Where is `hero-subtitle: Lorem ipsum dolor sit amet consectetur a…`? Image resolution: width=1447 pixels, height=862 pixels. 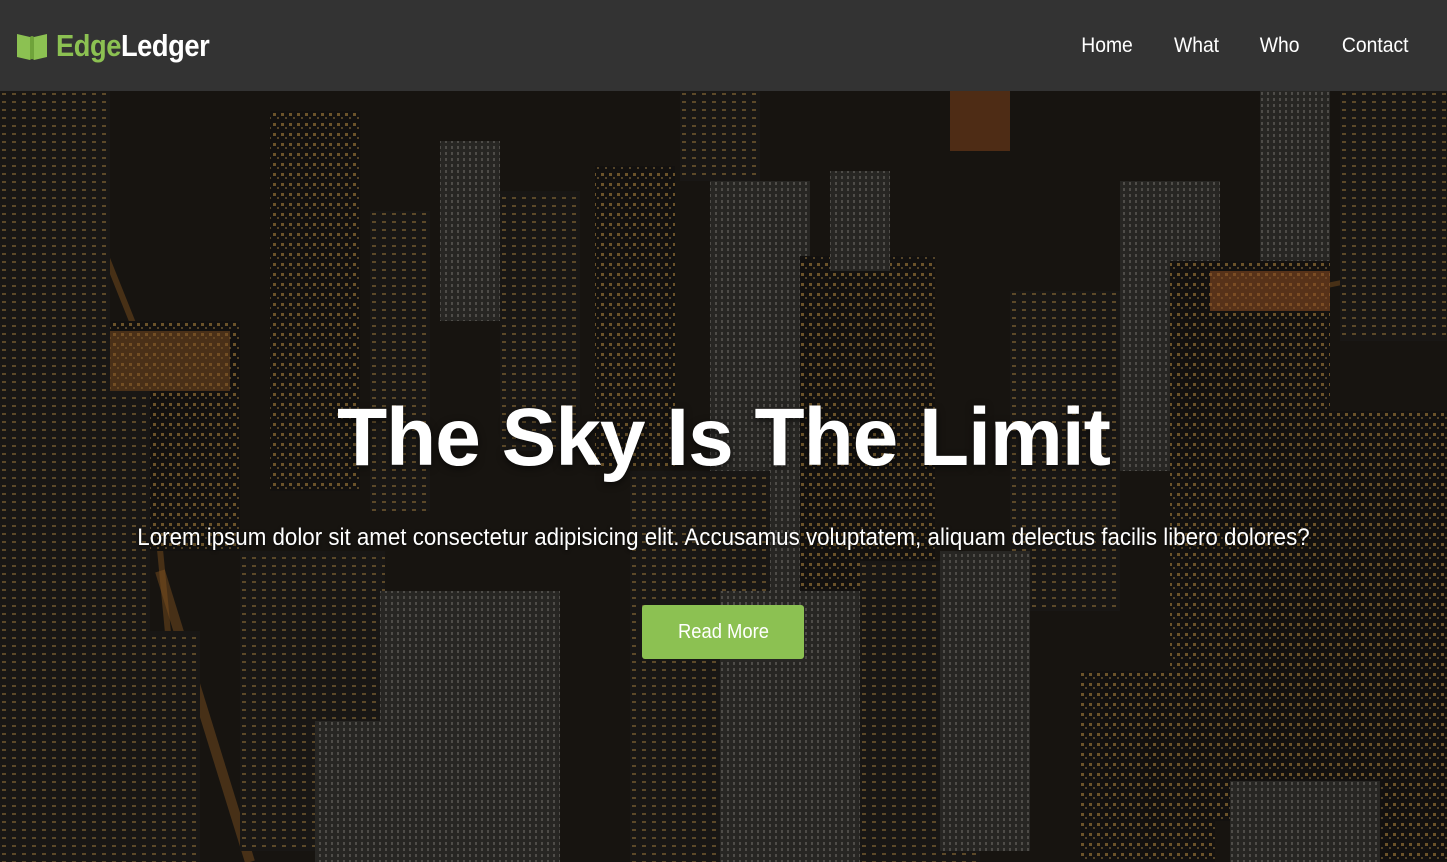
hero-subtitle: Lorem ipsum dolor sit amet consectetur a… is located at coordinates (723, 537).